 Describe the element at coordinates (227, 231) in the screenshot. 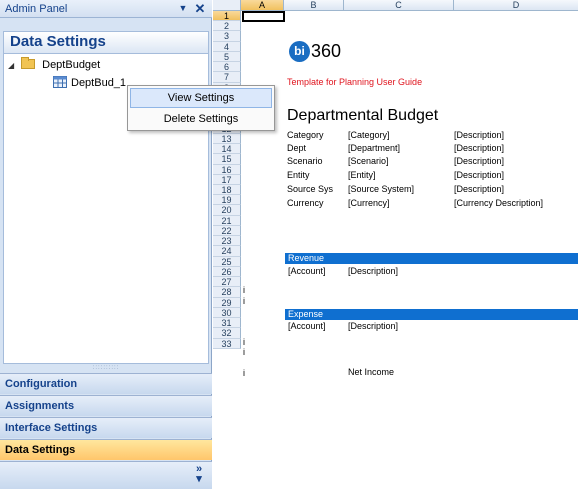

I see `row-header: 22` at that location.